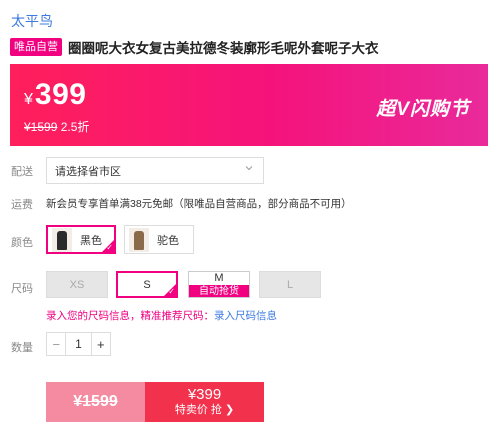 The image size is (500, 445). I want to click on currency-symbol: ¥, so click(28, 99).